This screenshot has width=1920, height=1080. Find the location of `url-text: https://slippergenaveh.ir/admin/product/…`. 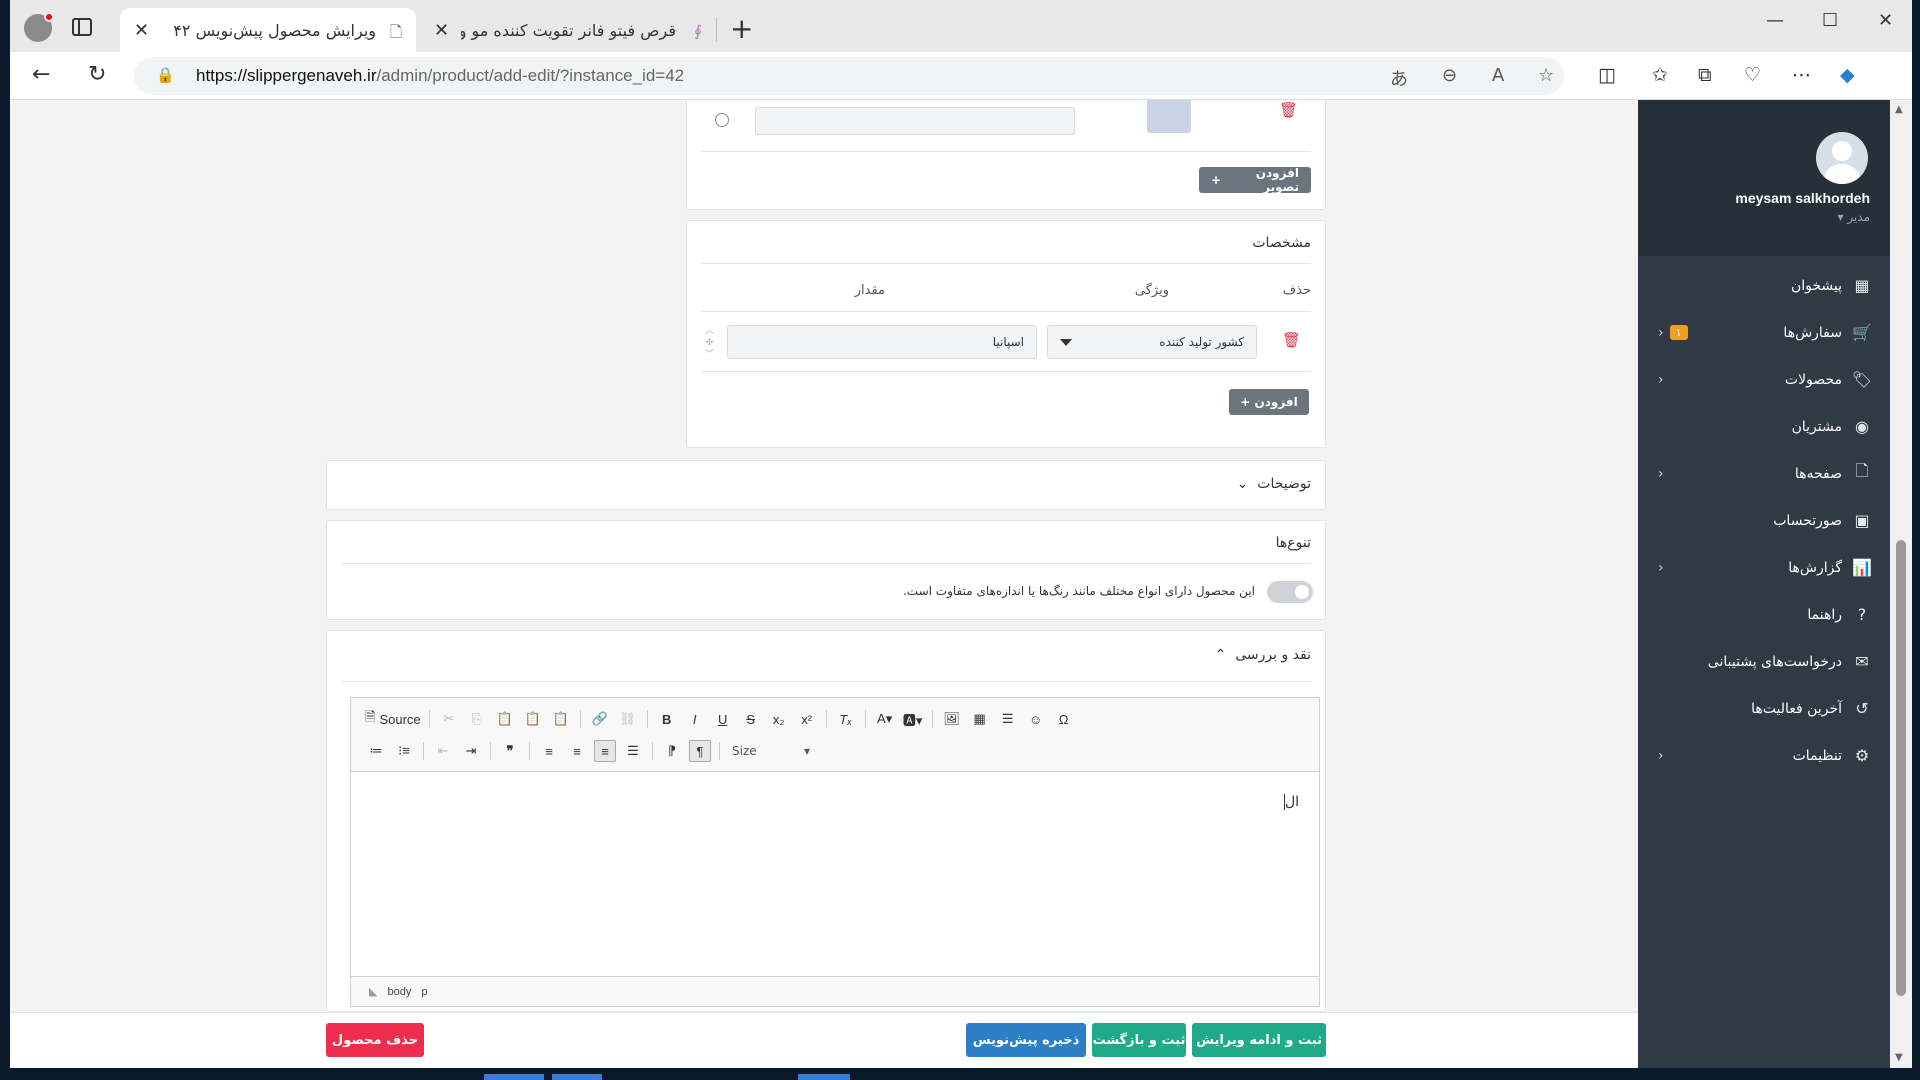

url-text: https://slippergenaveh.ir/admin/product/… is located at coordinates (440, 76).